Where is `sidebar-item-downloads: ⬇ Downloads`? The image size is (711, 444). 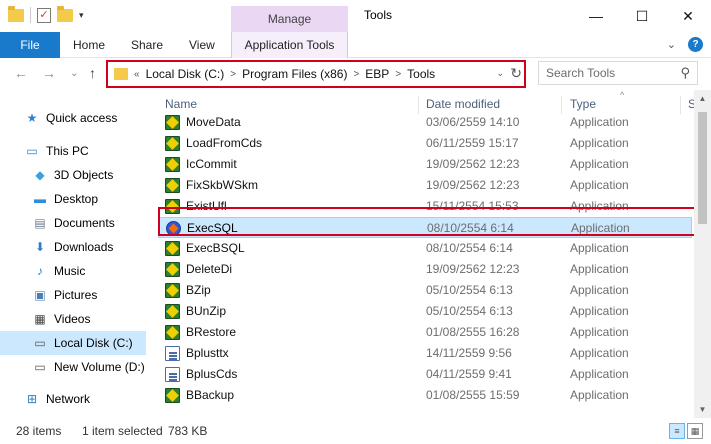 sidebar-item-downloads: ⬇ Downloads is located at coordinates (73, 247).